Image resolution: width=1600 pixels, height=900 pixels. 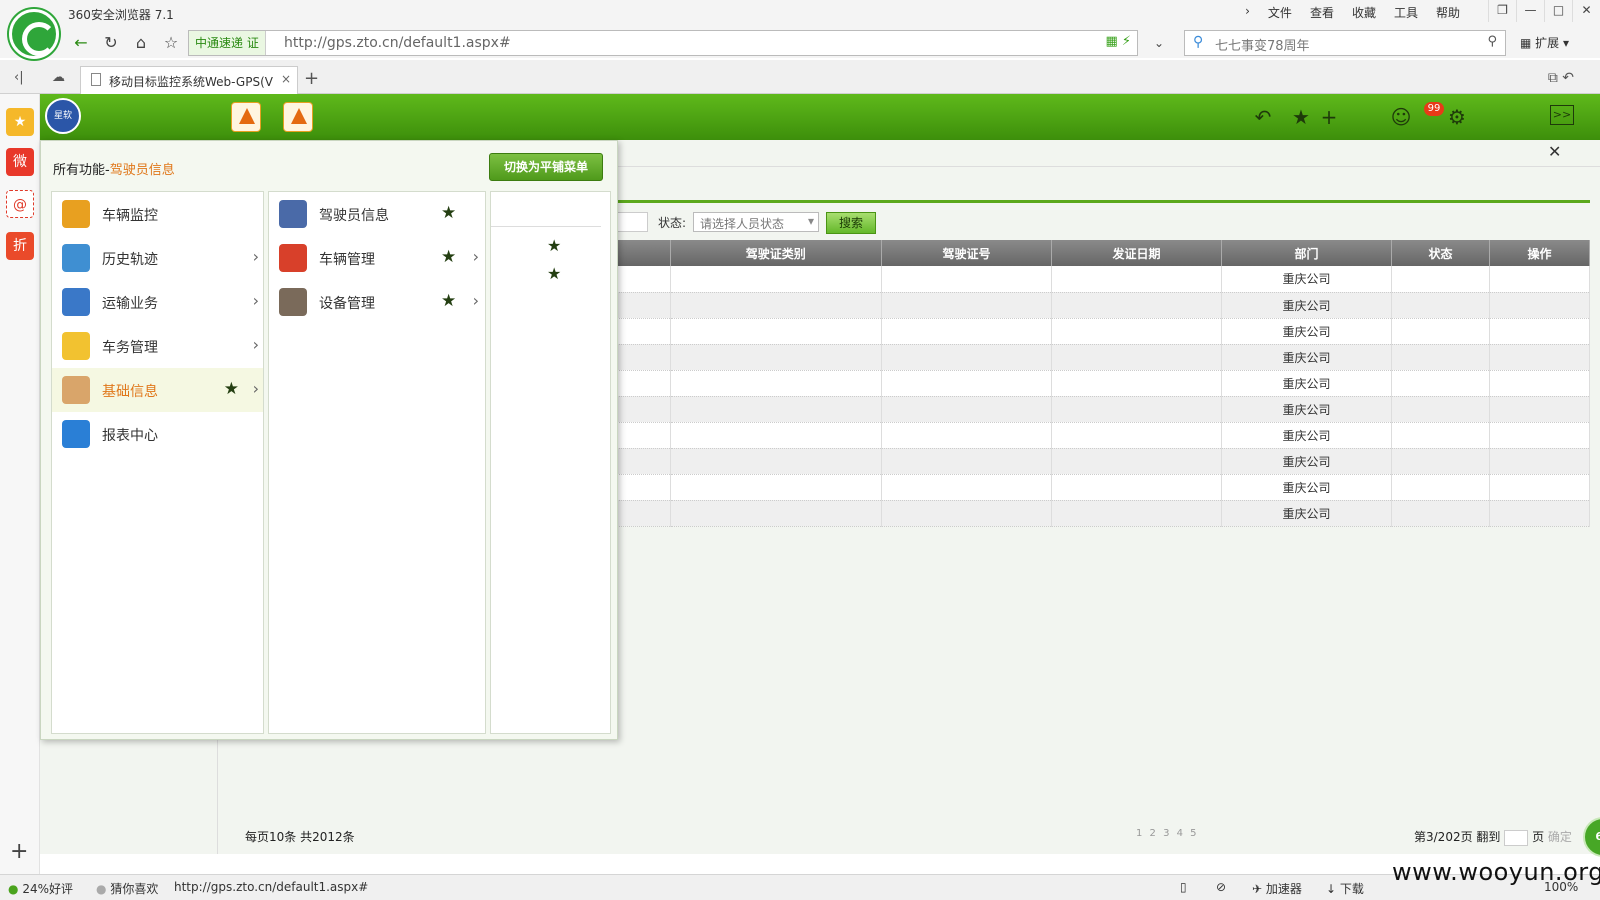 What do you see at coordinates (227, 43) in the screenshot?
I see `secure-site-tag: 中通速递 证` at bounding box center [227, 43].